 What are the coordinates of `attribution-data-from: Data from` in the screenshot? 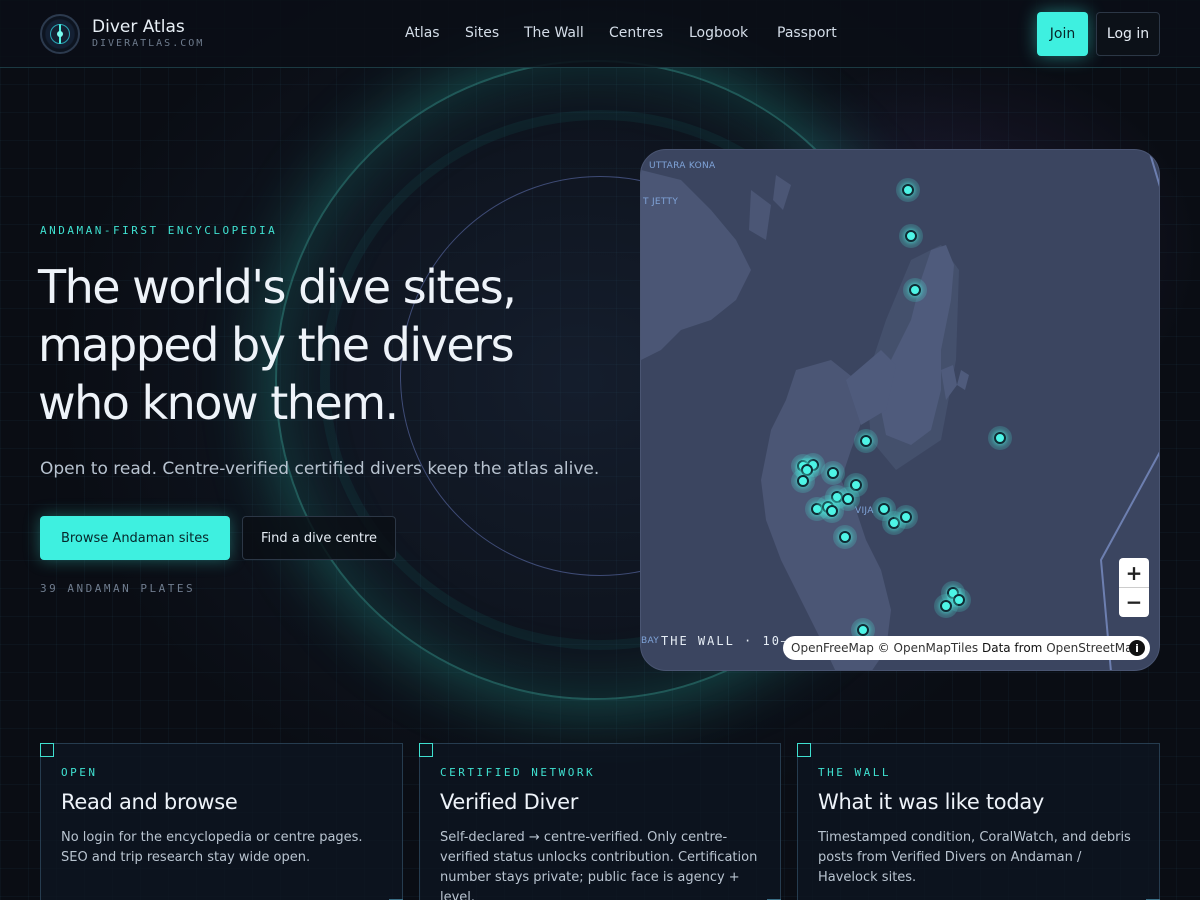 It's located at (1012, 648).